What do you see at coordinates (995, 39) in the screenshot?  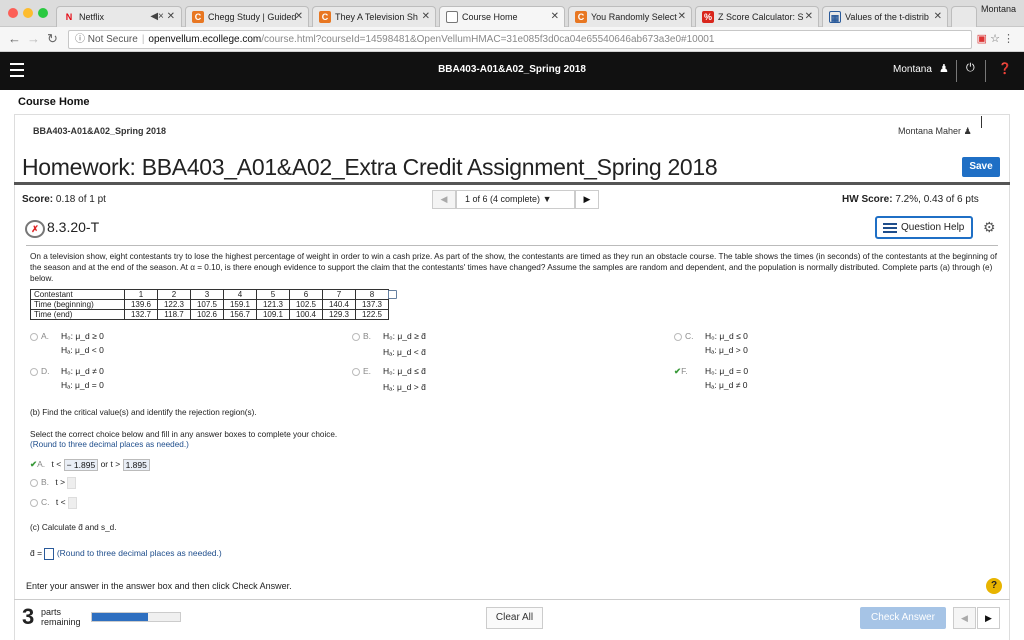 I see `star-icon: ☆` at bounding box center [995, 39].